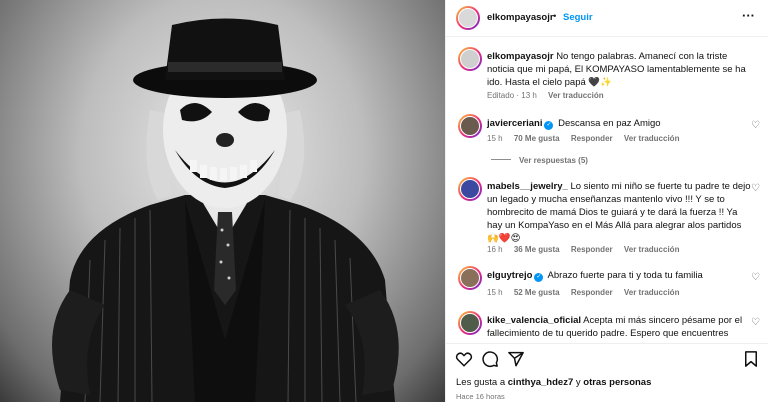  I want to click on comment-likes: 36 Me gusta, so click(537, 249).